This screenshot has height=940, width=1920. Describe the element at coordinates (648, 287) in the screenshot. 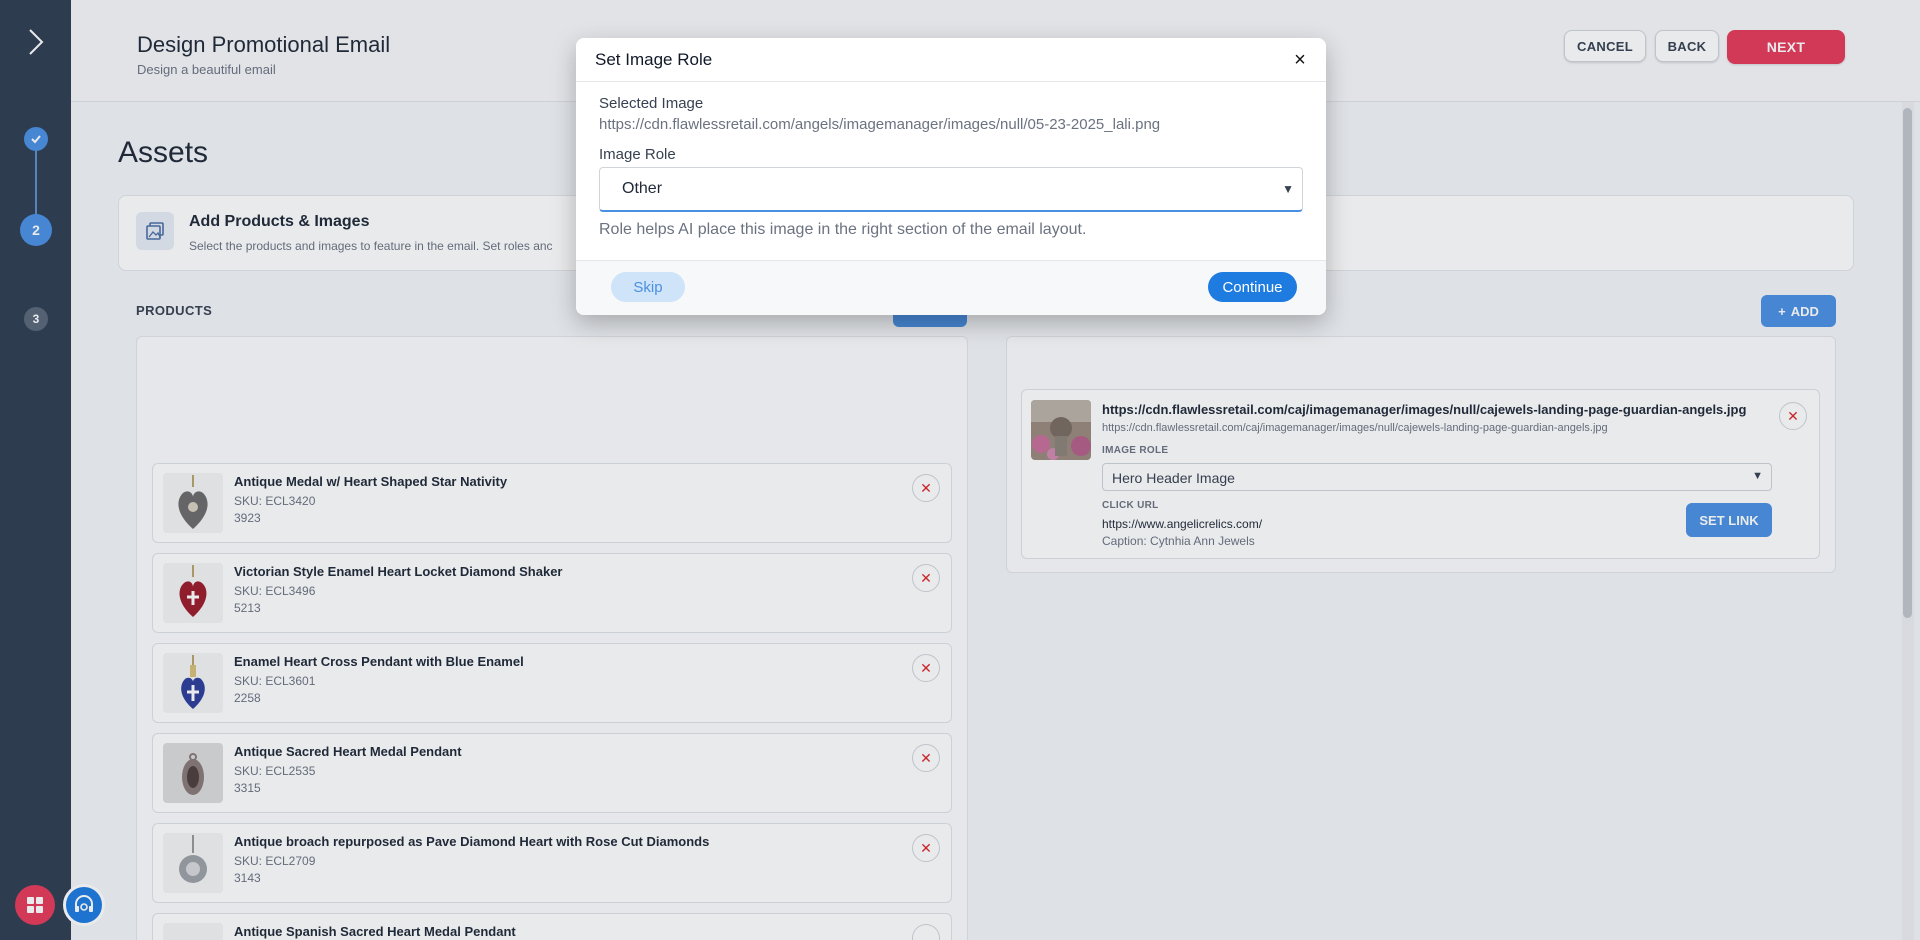

I see `skip-button: Skip` at that location.